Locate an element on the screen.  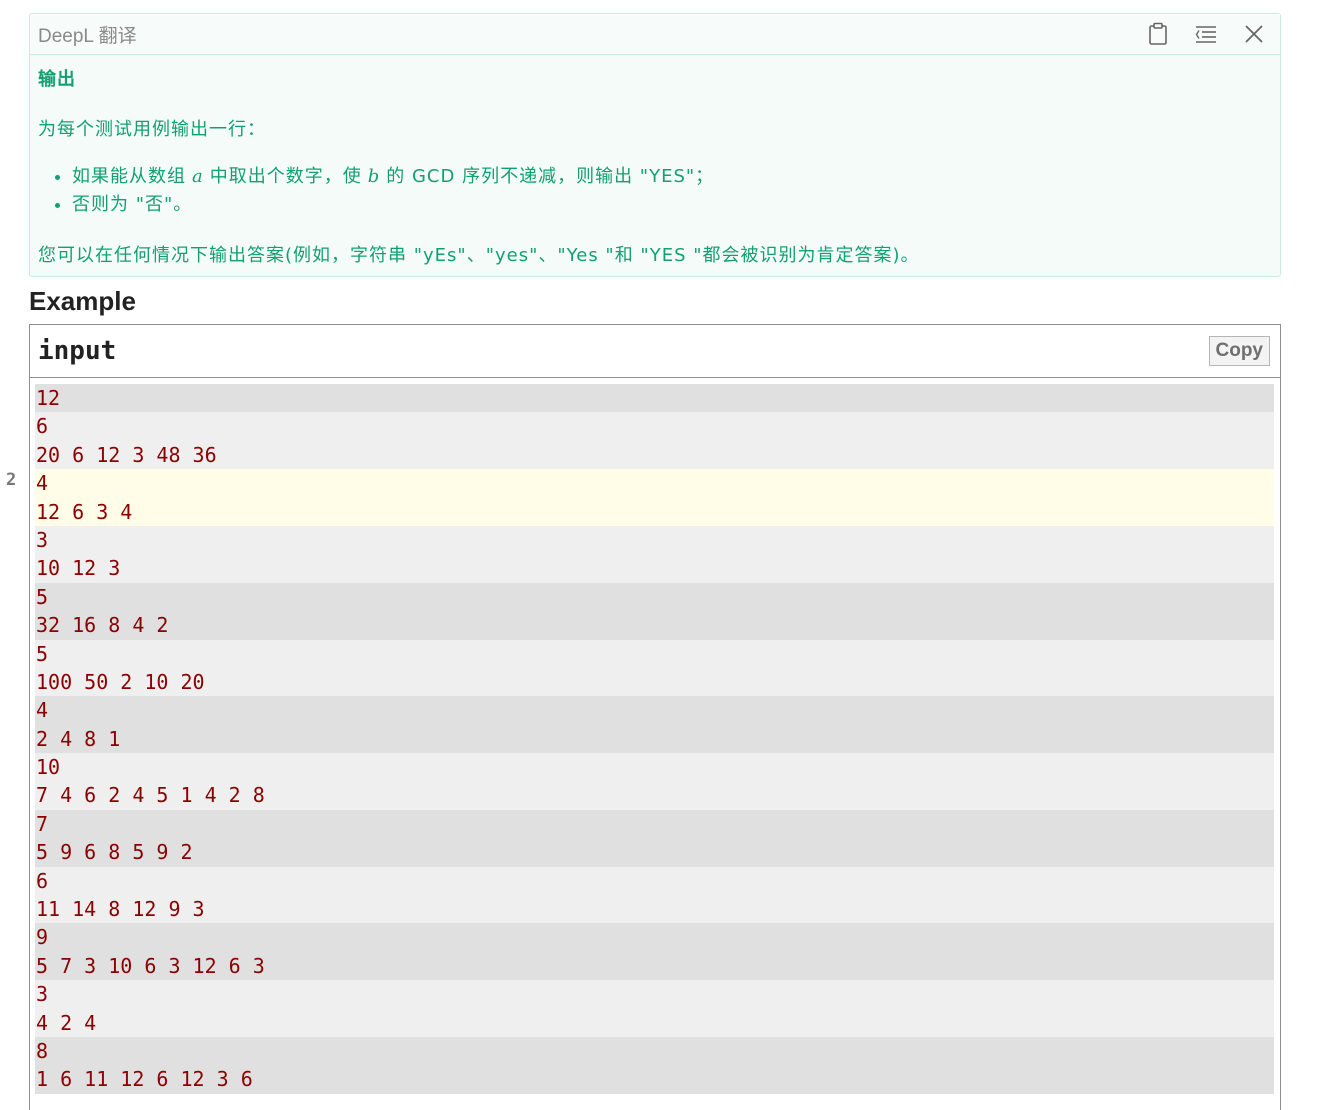
input-line: 7 is located at coordinates (654, 824).